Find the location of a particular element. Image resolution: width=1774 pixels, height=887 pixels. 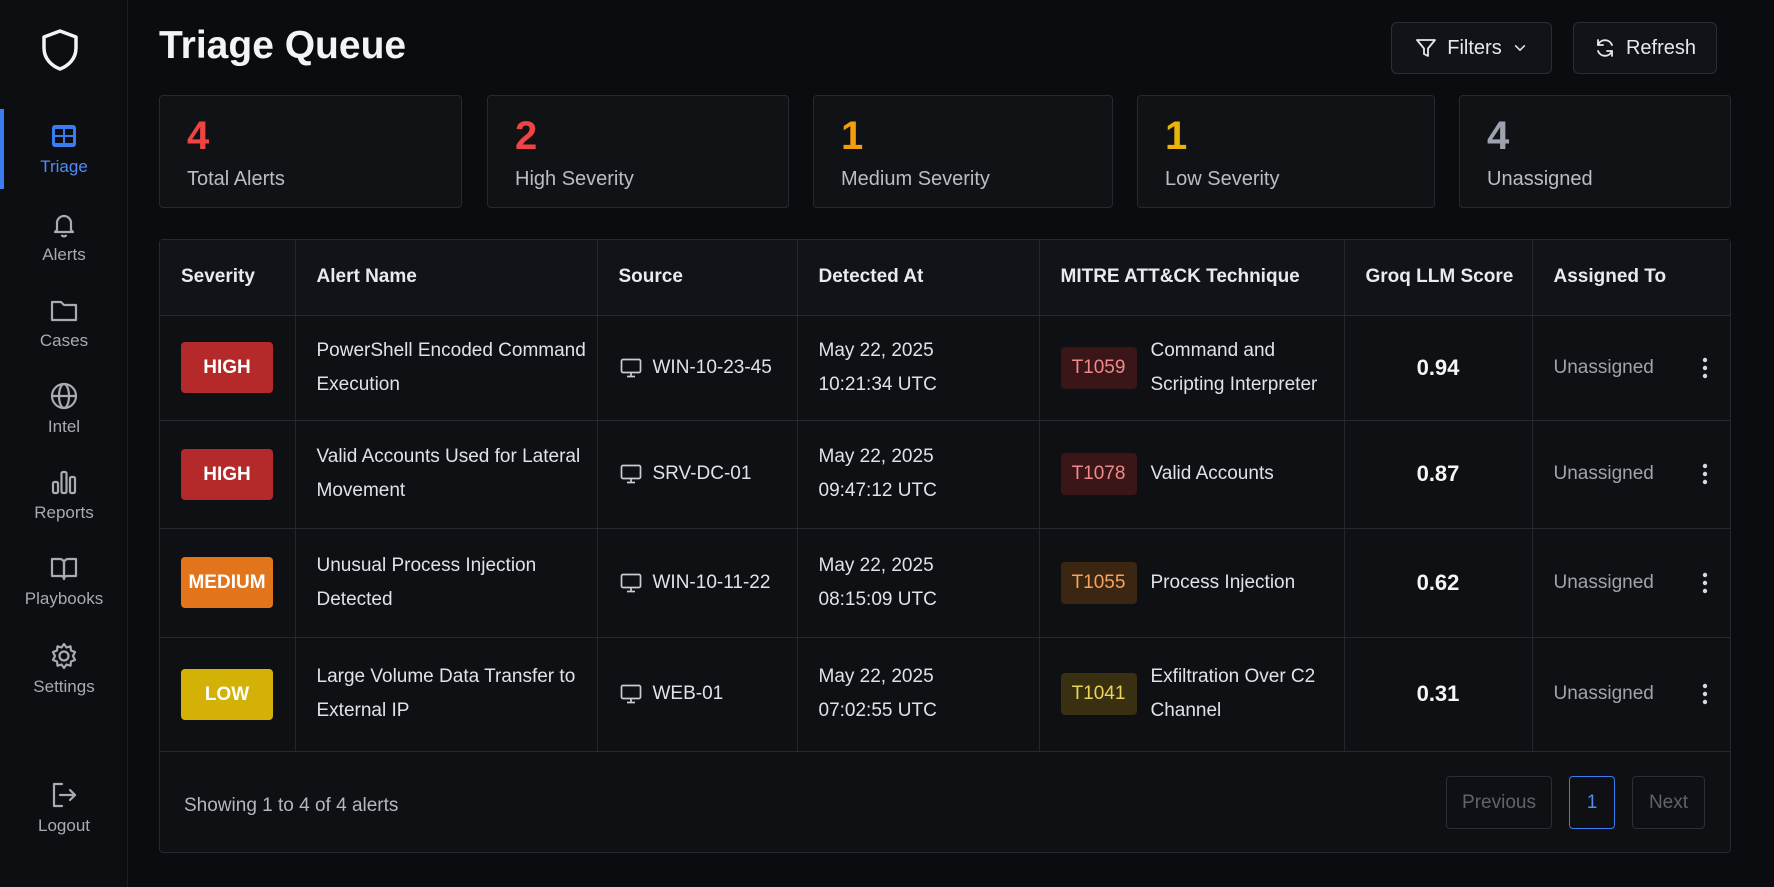

mitre-technique: T1078 Valid Accounts is located at coordinates (1202, 474).